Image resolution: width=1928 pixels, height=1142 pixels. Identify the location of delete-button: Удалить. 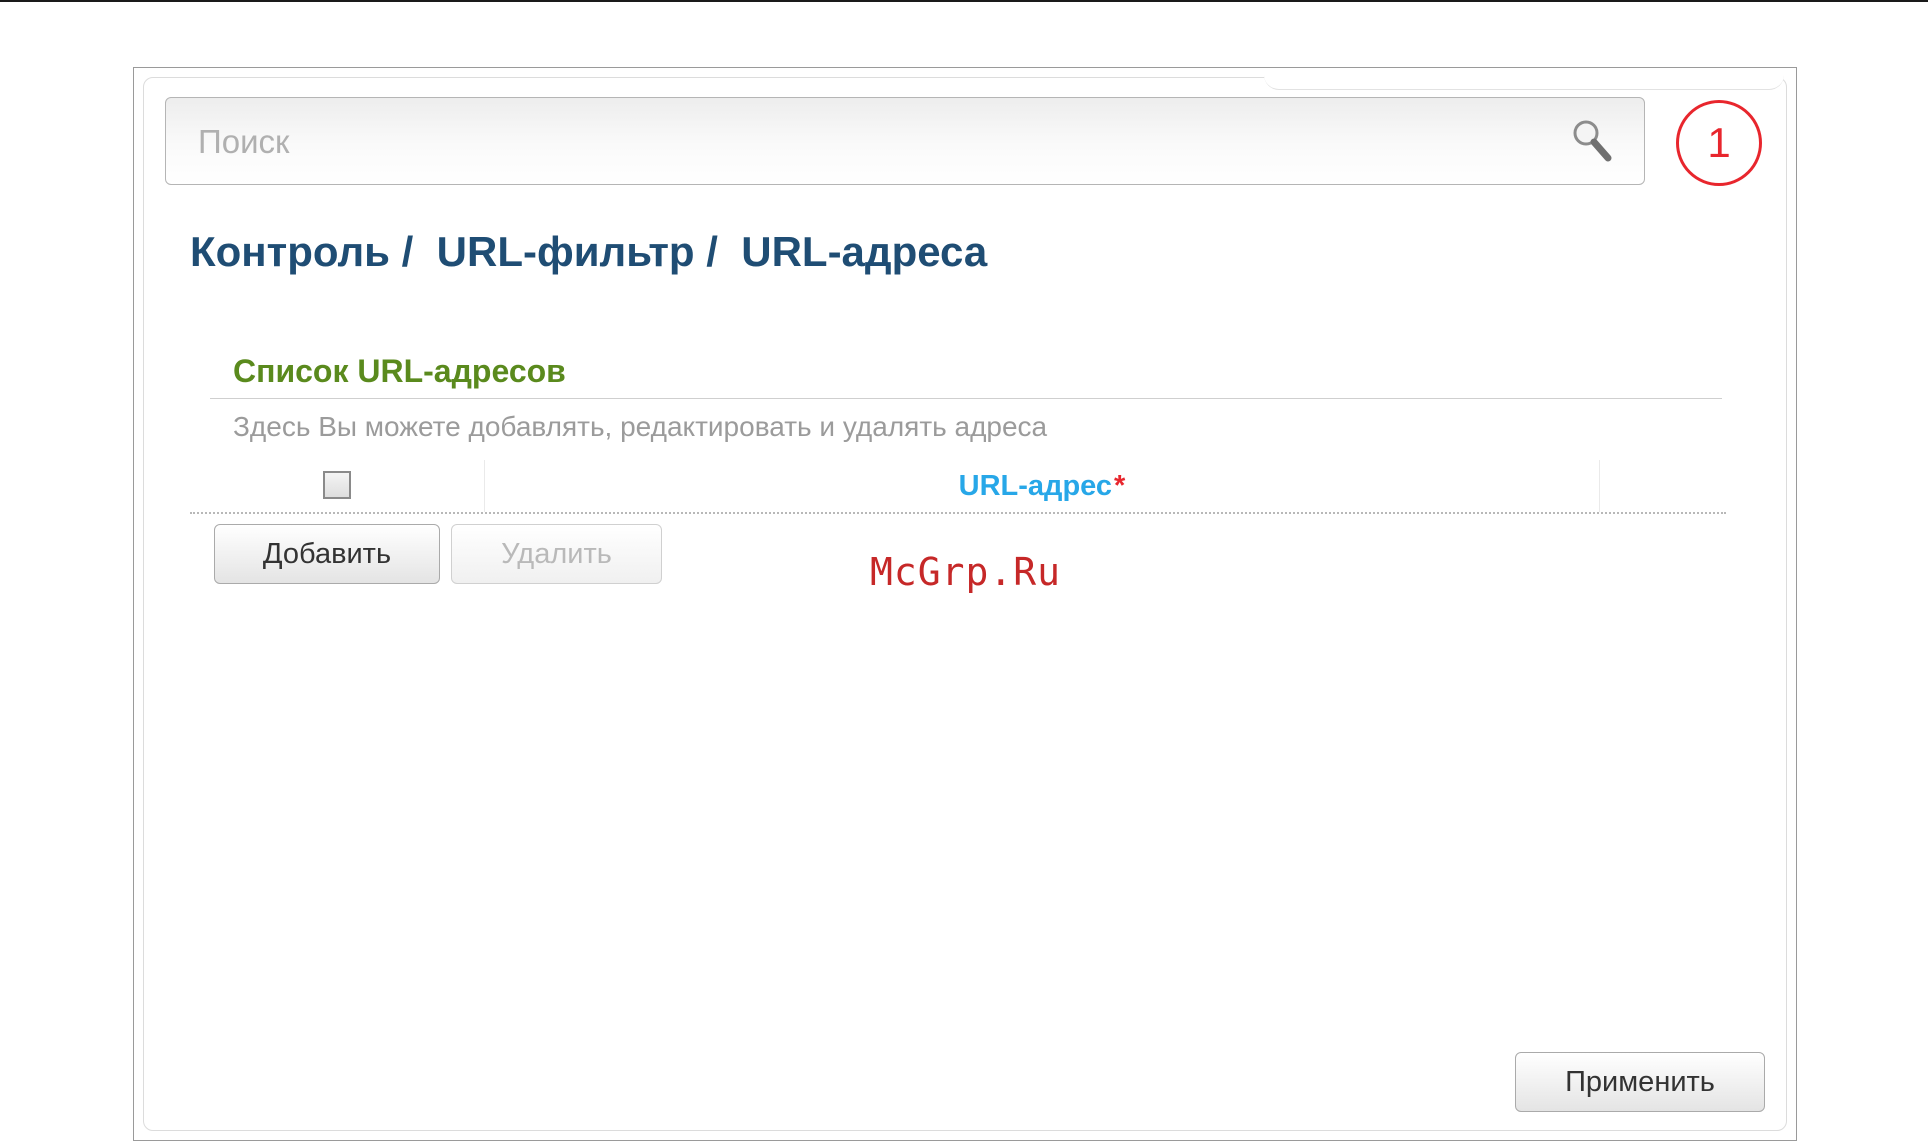
(556, 554).